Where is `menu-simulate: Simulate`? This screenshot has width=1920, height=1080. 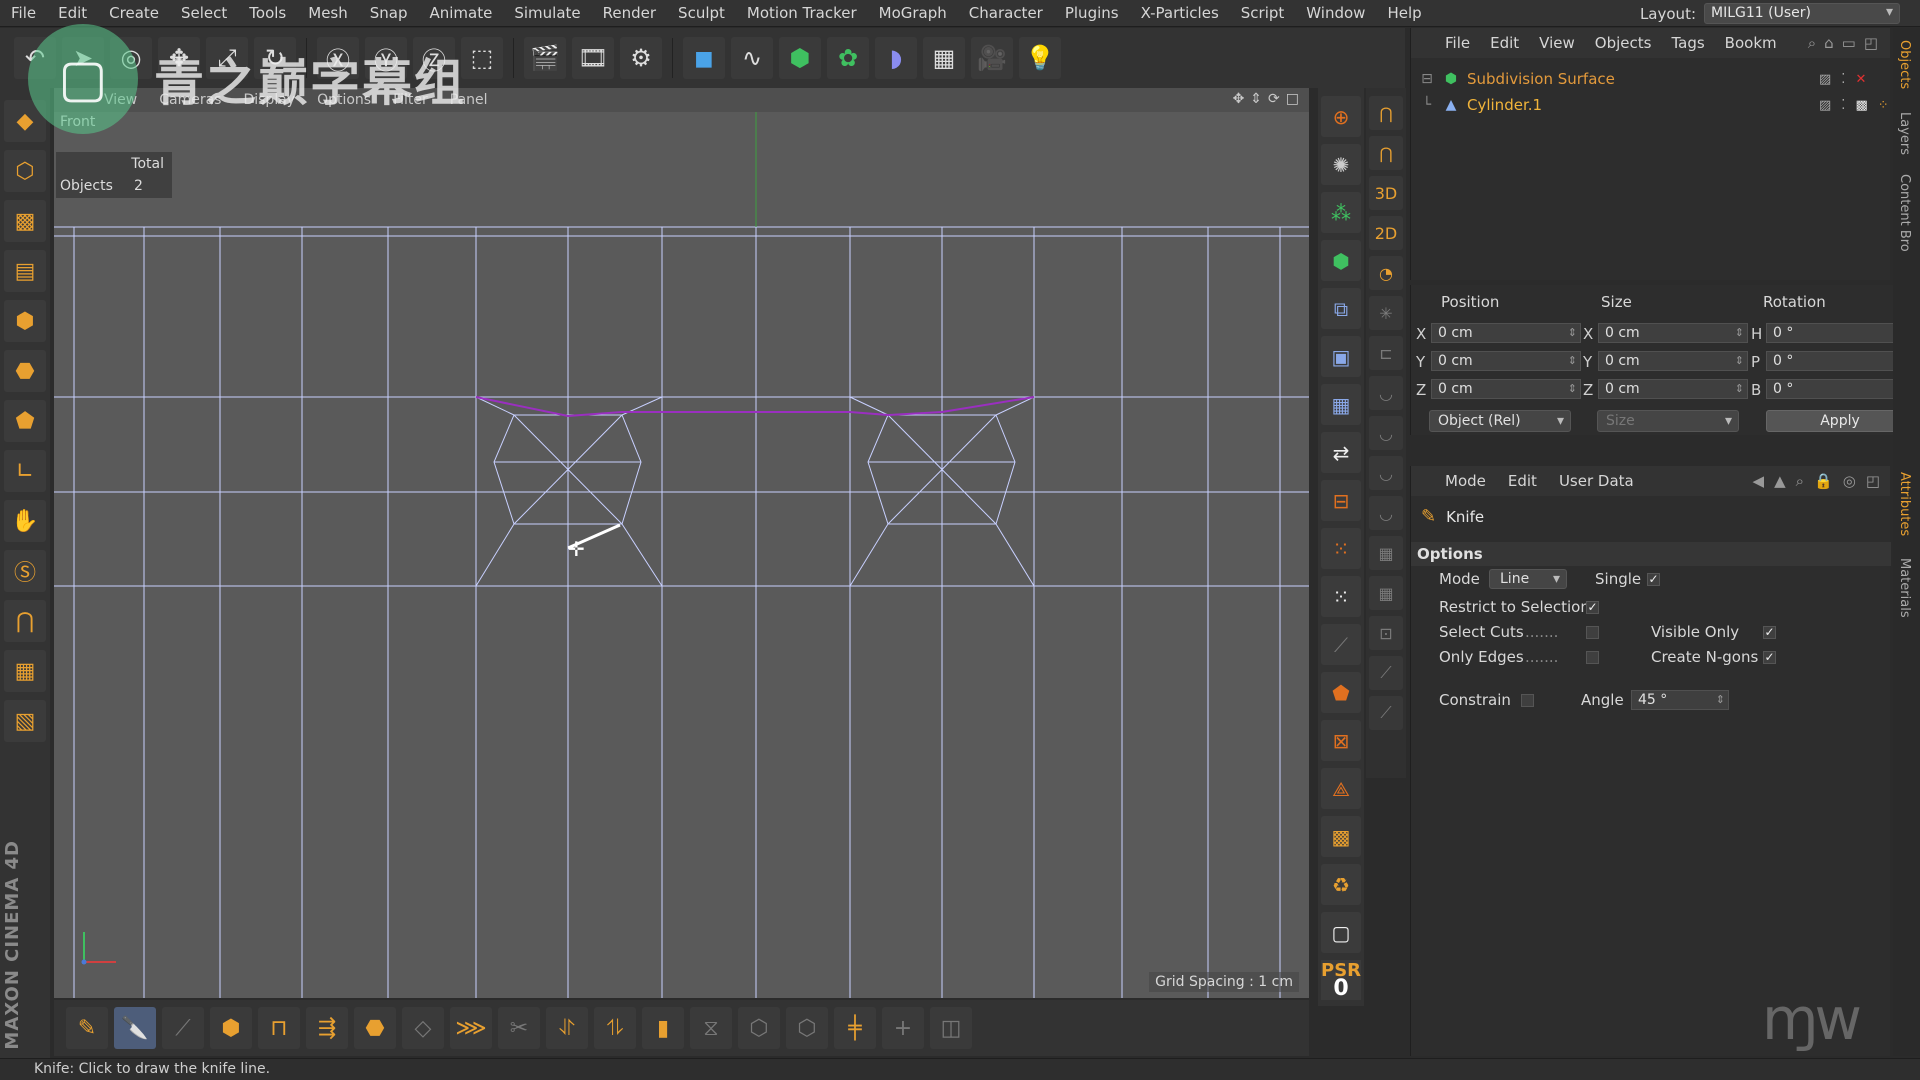 menu-simulate: Simulate is located at coordinates (547, 13).